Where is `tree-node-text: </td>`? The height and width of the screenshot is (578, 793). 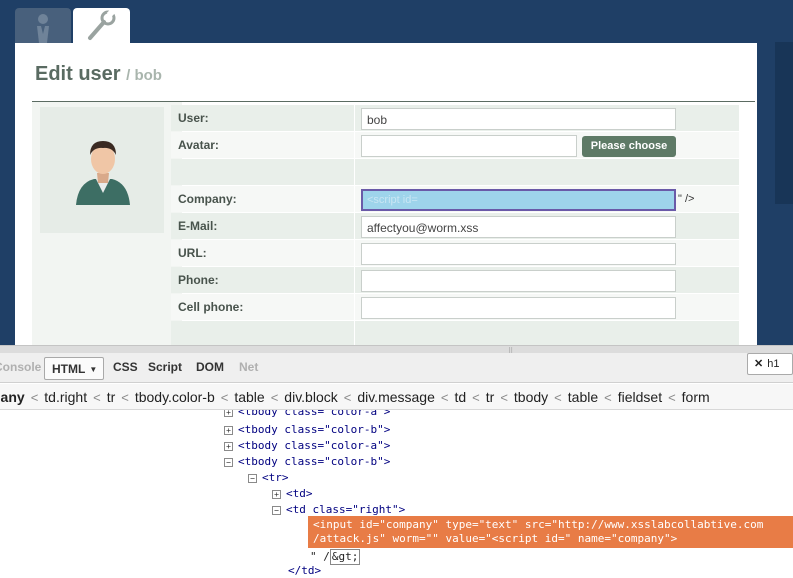 tree-node-text: </td> is located at coordinates (305, 570).